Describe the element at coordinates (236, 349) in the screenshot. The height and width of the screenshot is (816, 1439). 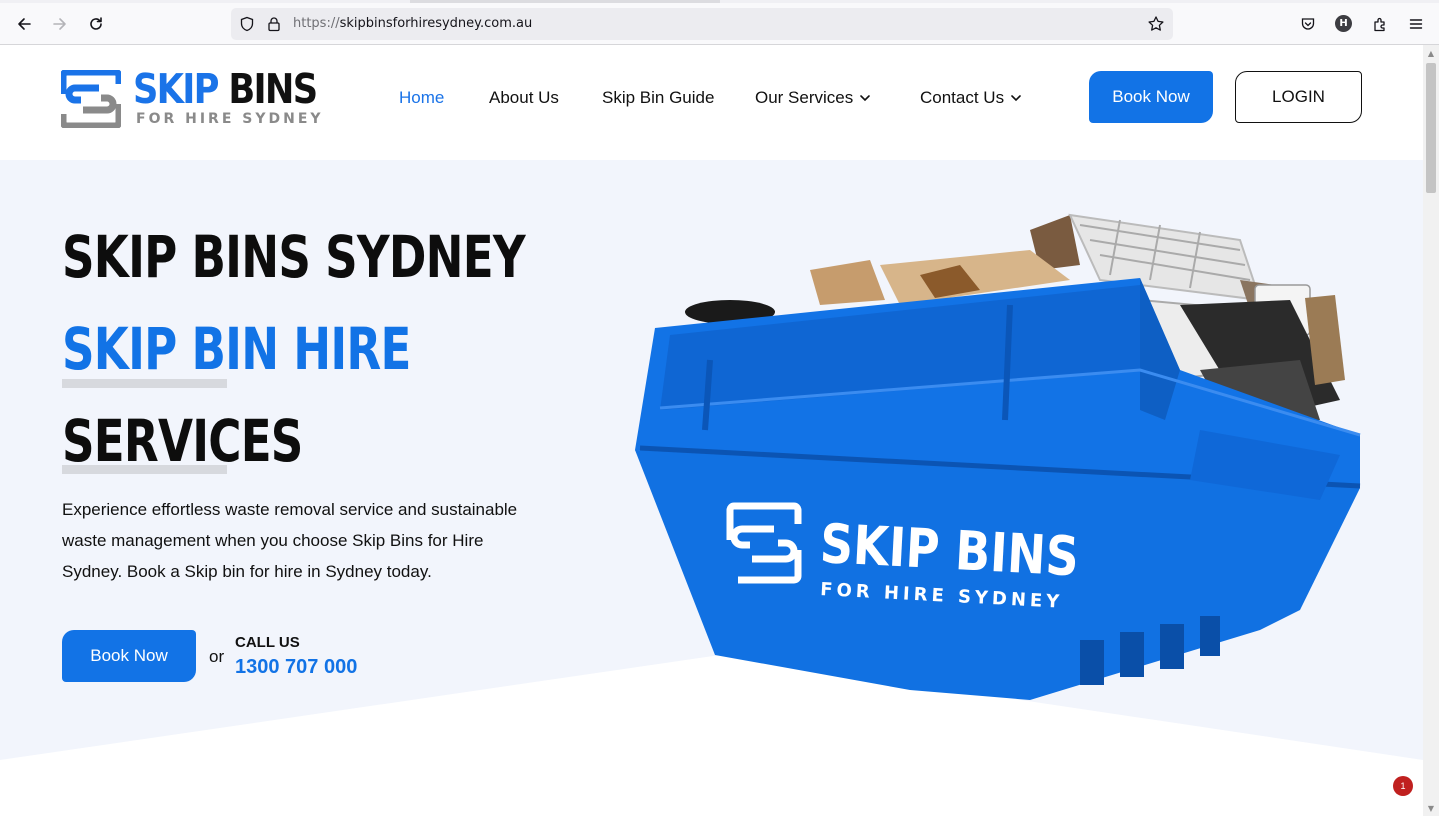
I see `hero-heading-line-2: SKIP BIN HIRE` at that location.